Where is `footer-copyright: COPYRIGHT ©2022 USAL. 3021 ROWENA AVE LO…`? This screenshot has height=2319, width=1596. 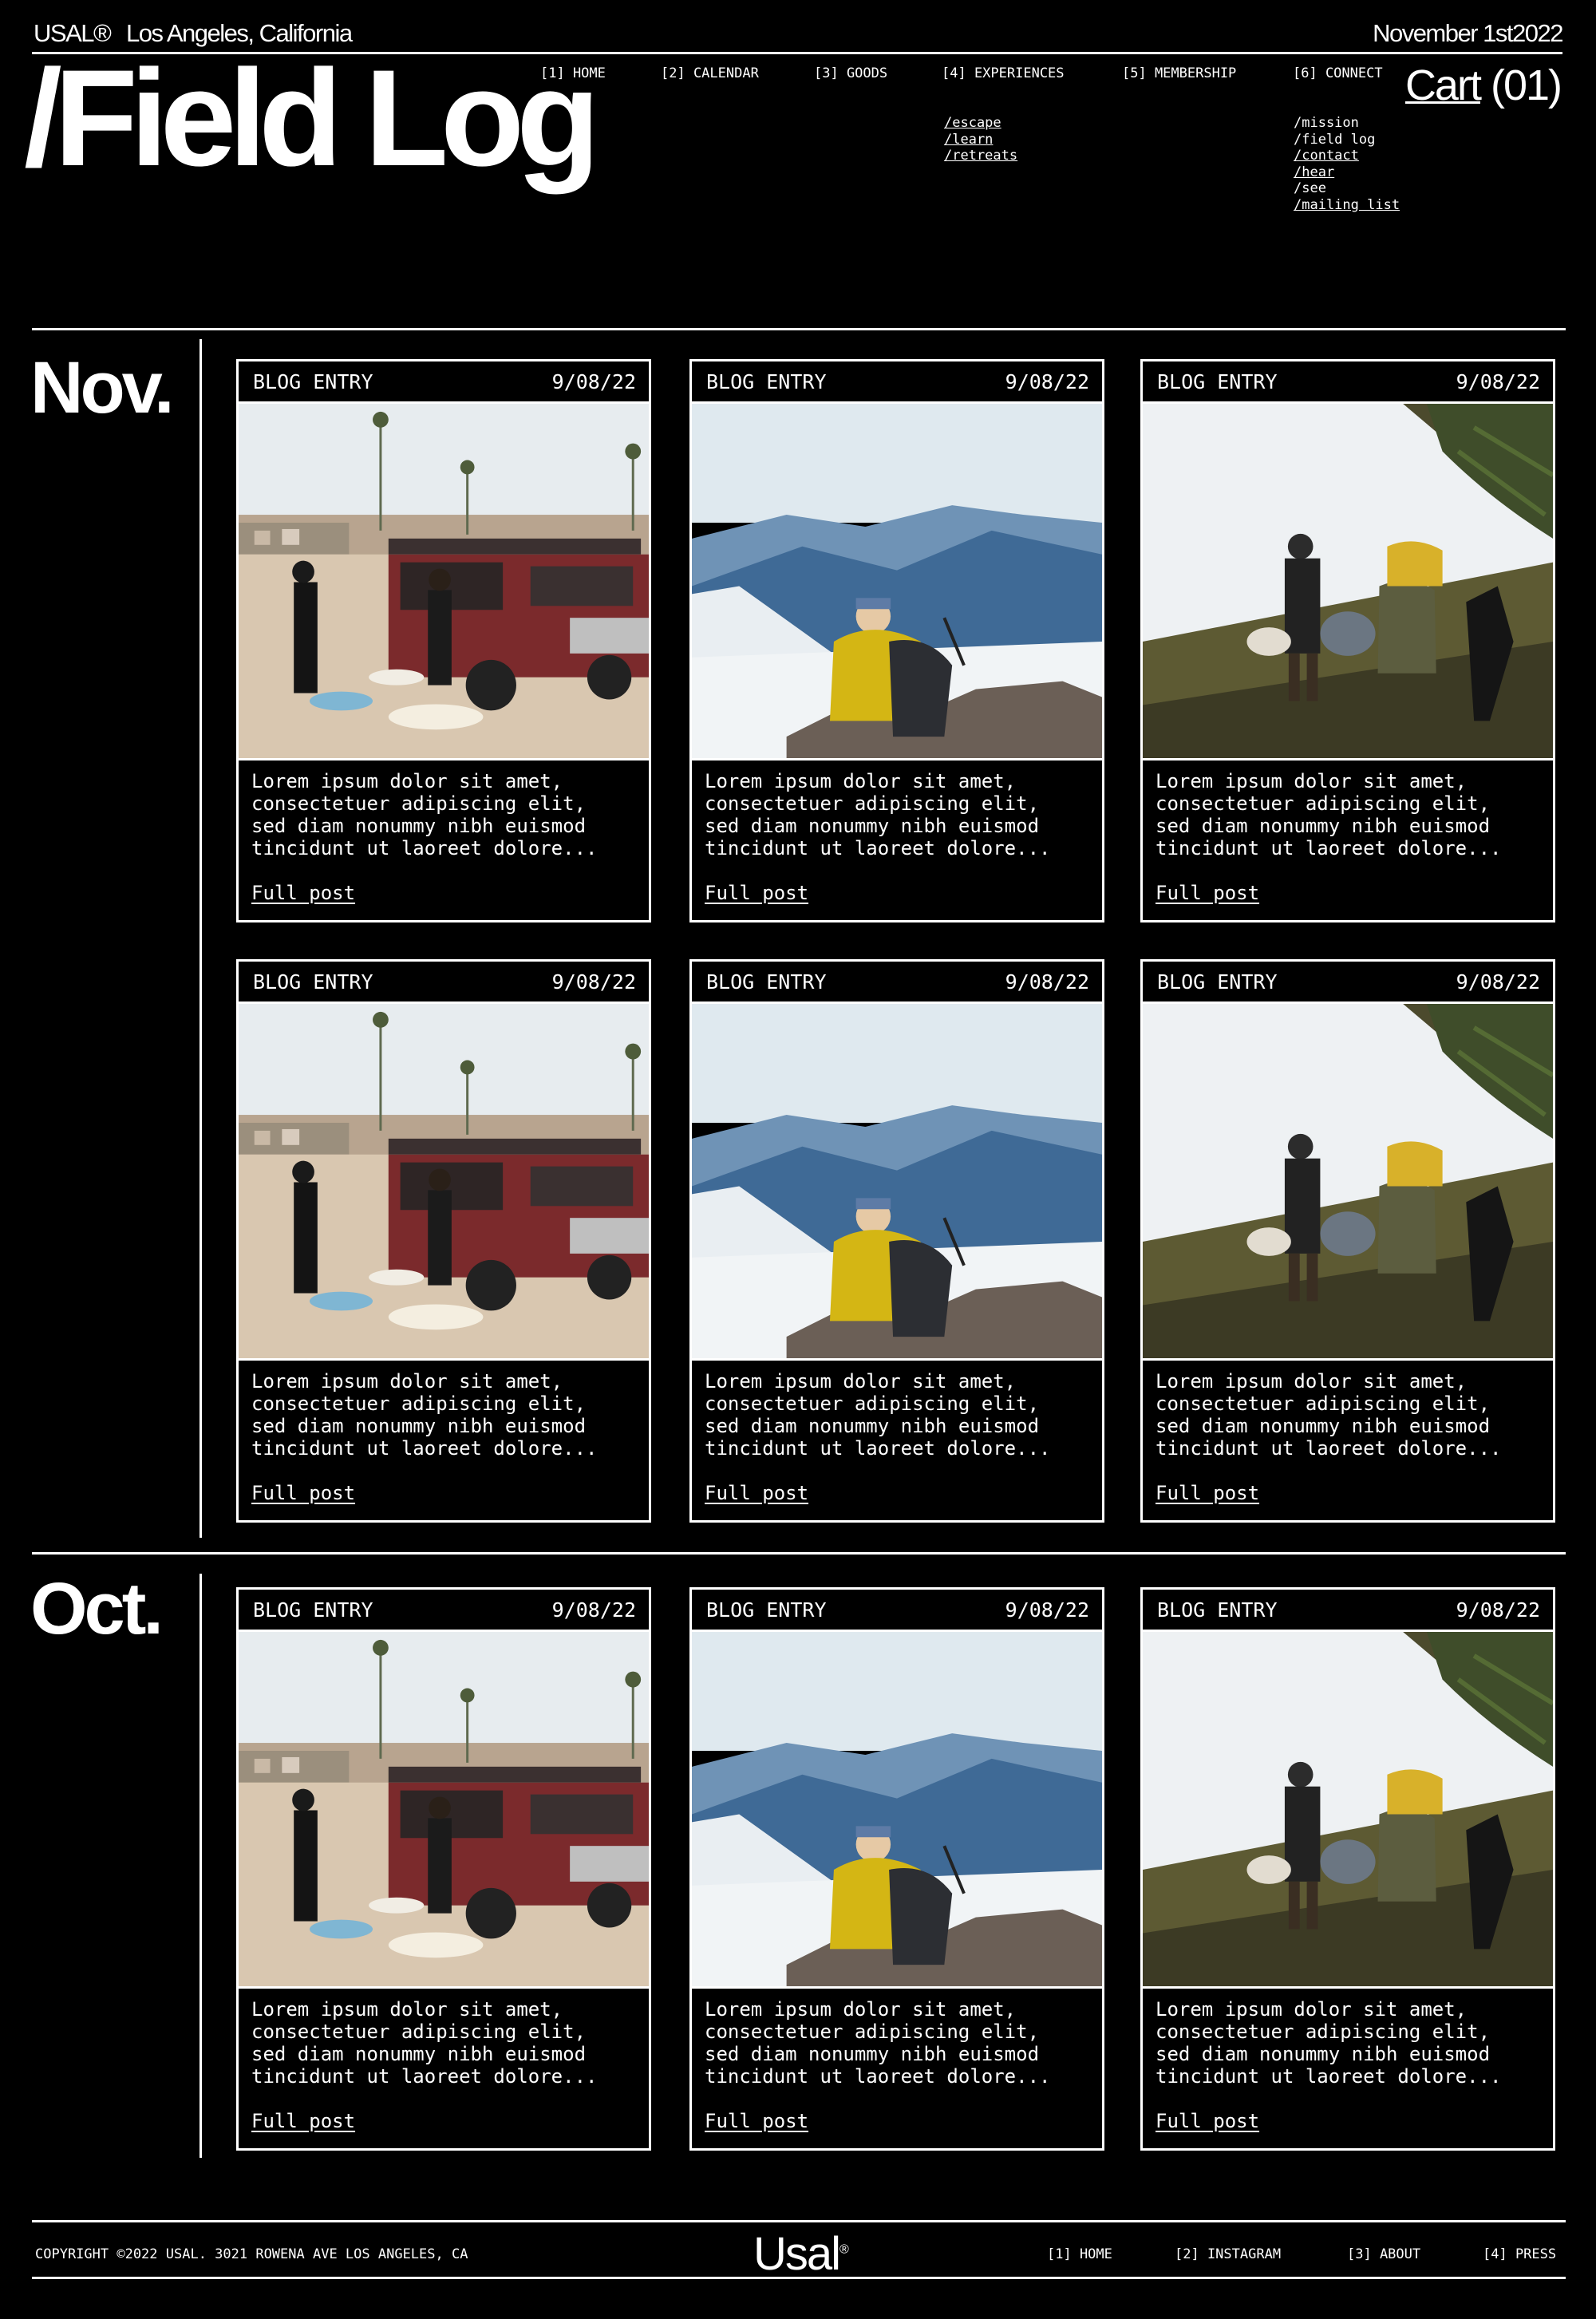
footer-copyright: COPYRIGHT ©2022 USAL. 3021 ROWENA AVE LO… is located at coordinates (251, 2254).